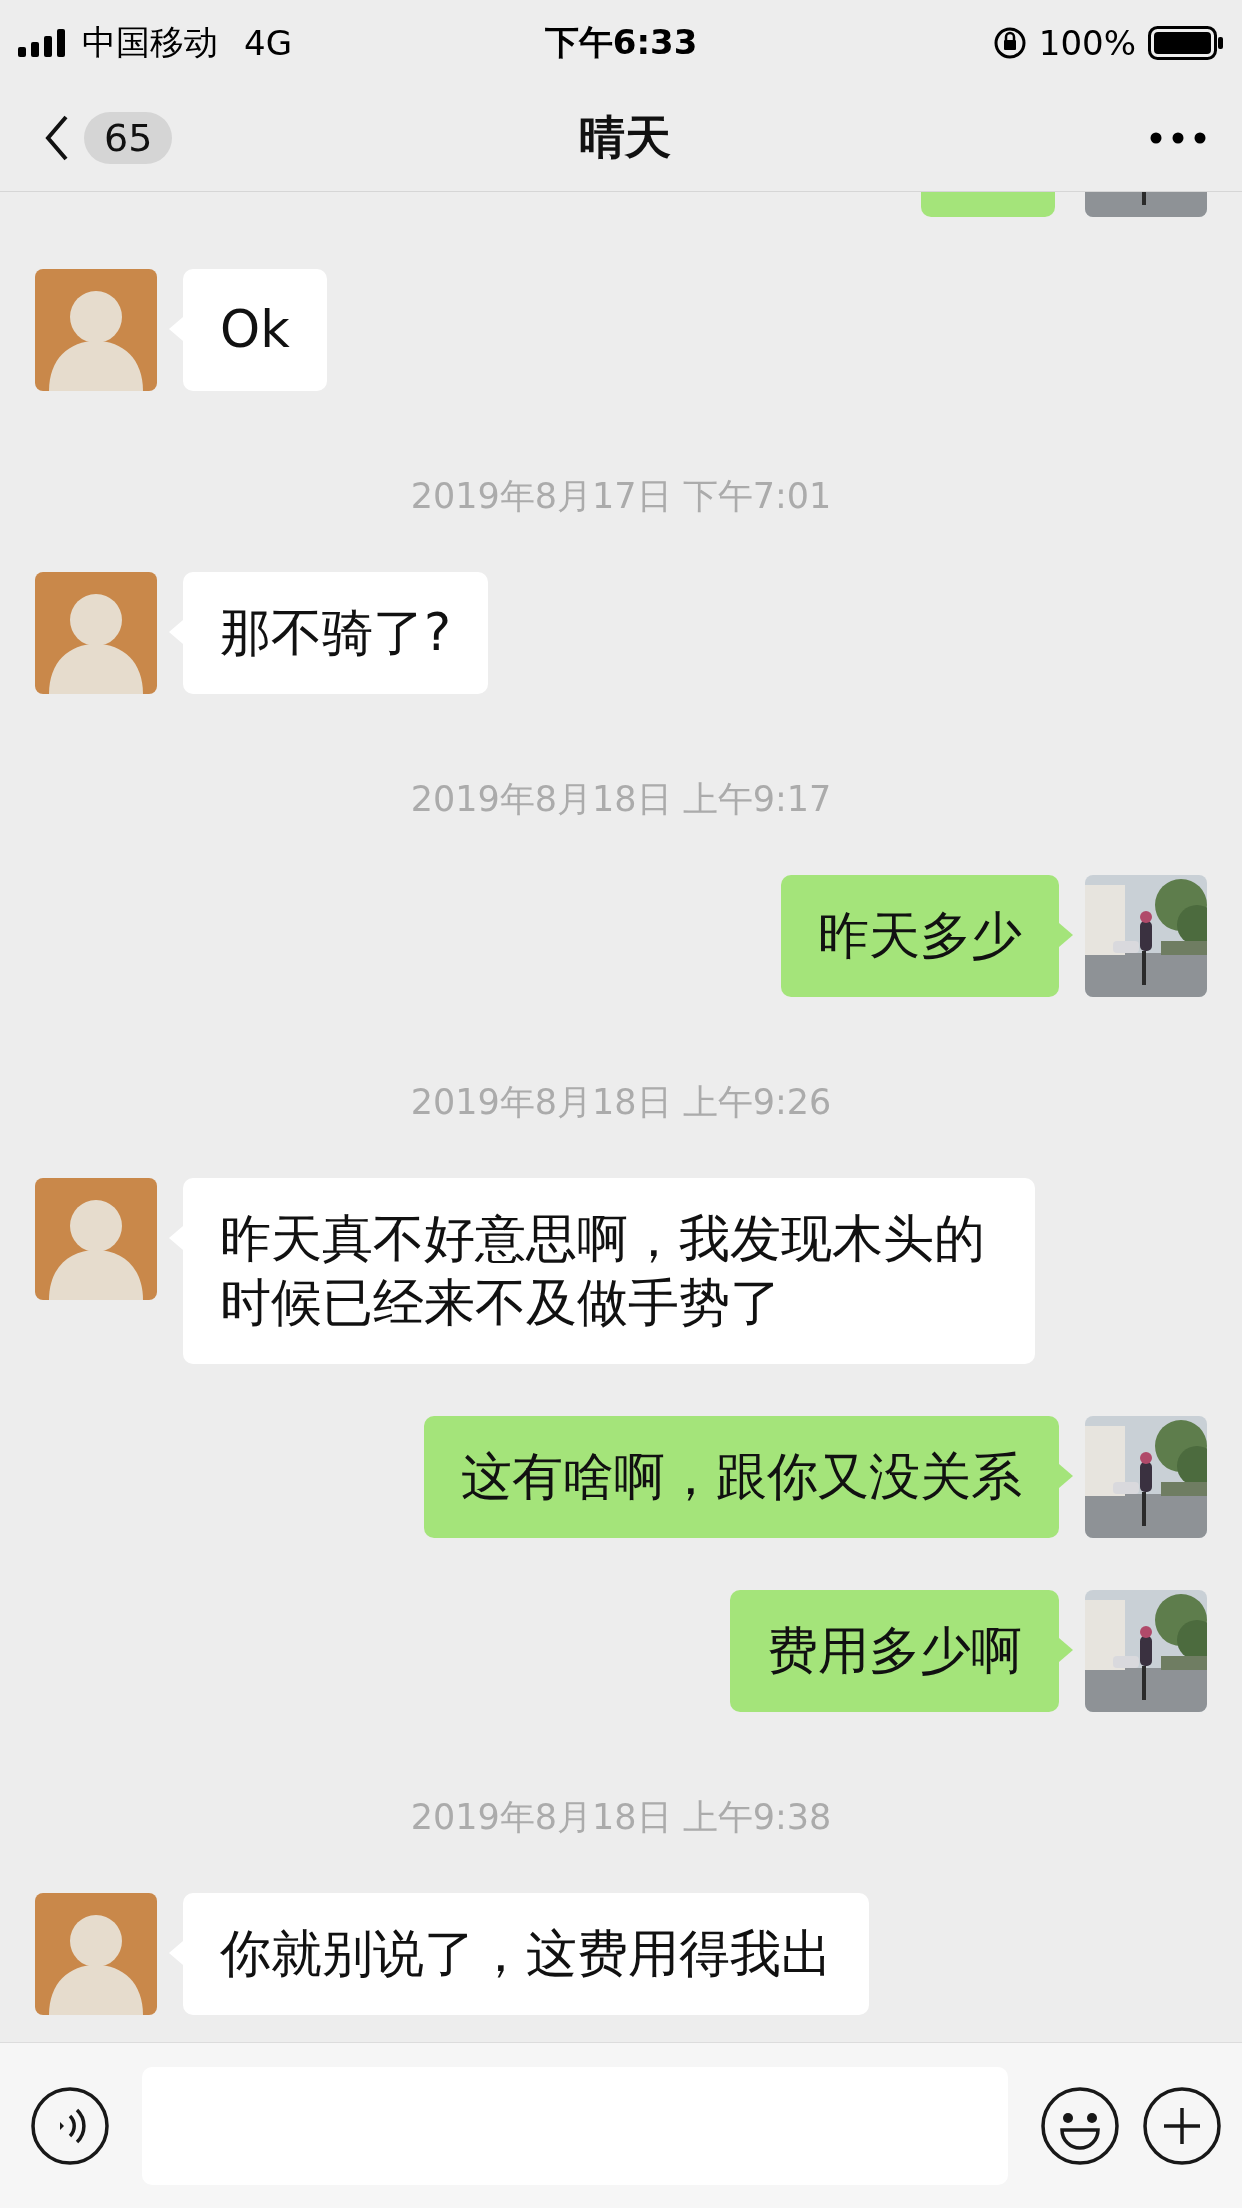 The image size is (1242, 2208). I want to click on clock: 下午6:33, so click(621, 42).